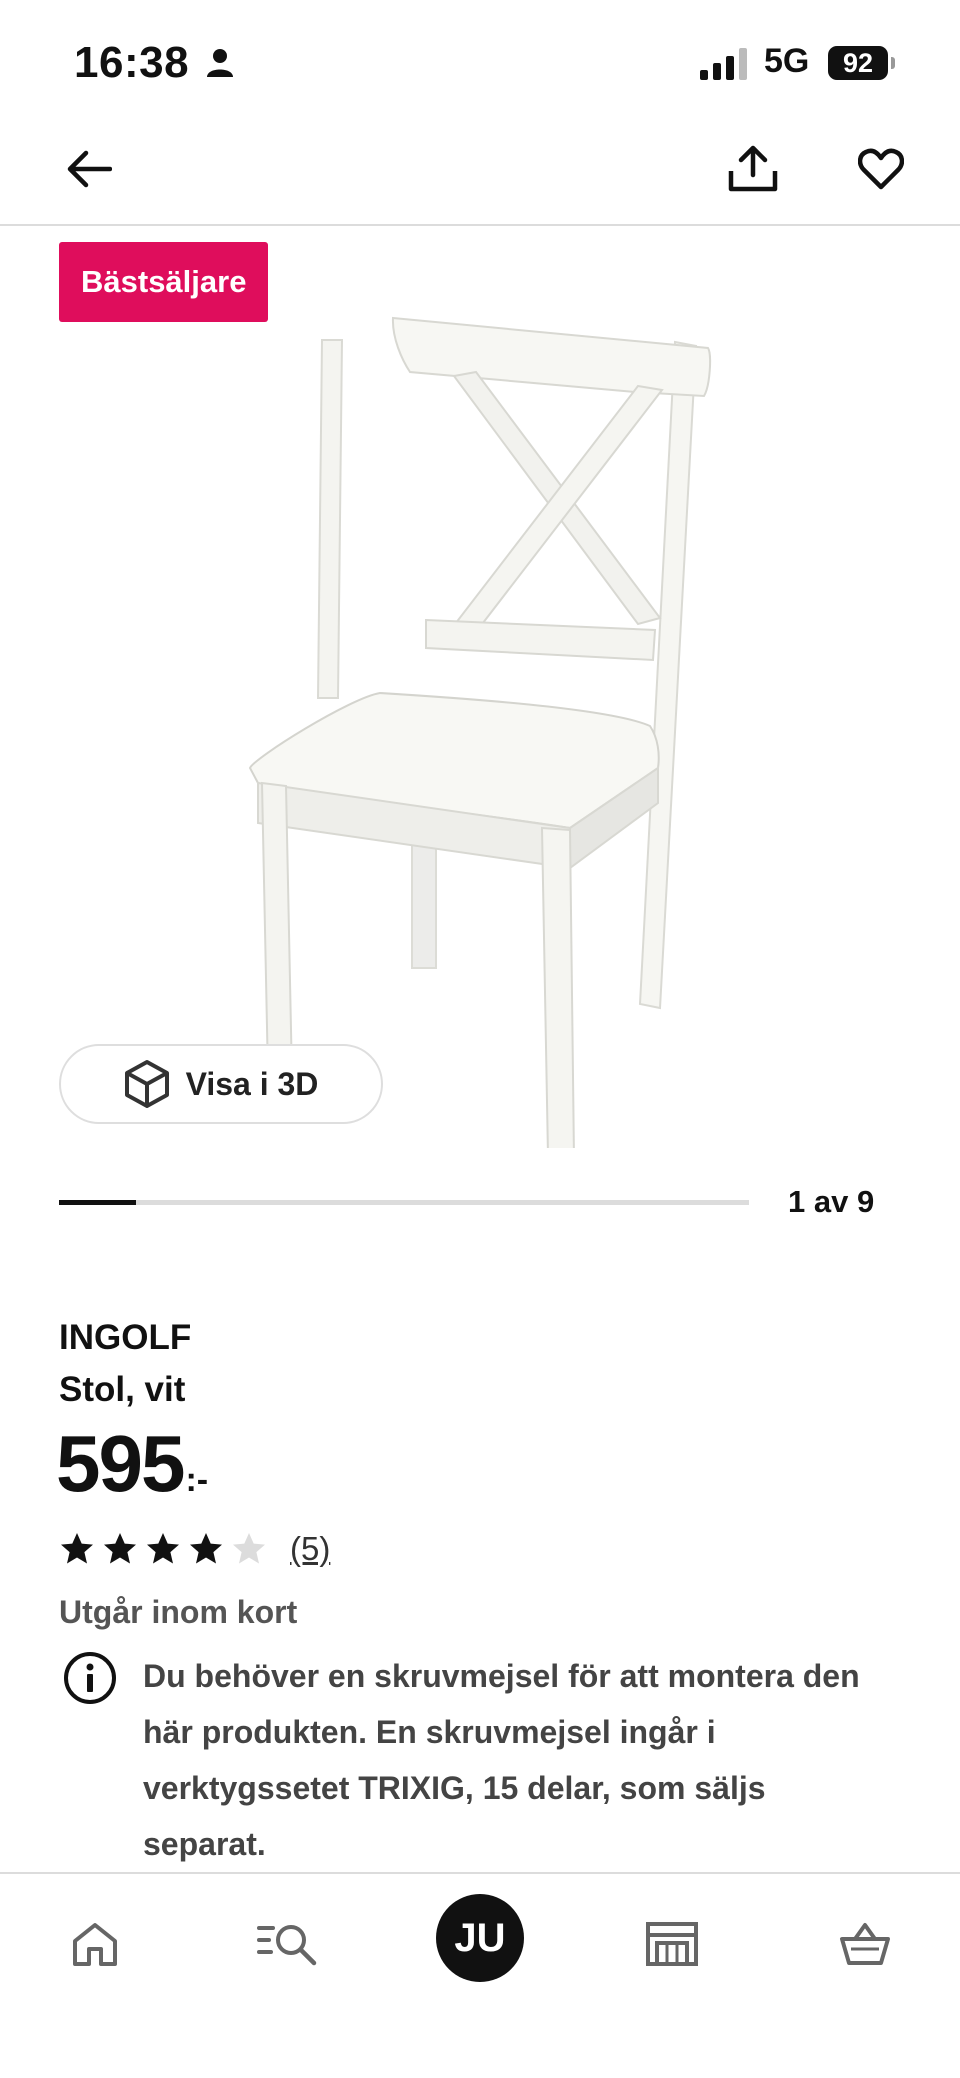  Describe the element at coordinates (310, 1549) in the screenshot. I see `review-count: (5)` at that location.